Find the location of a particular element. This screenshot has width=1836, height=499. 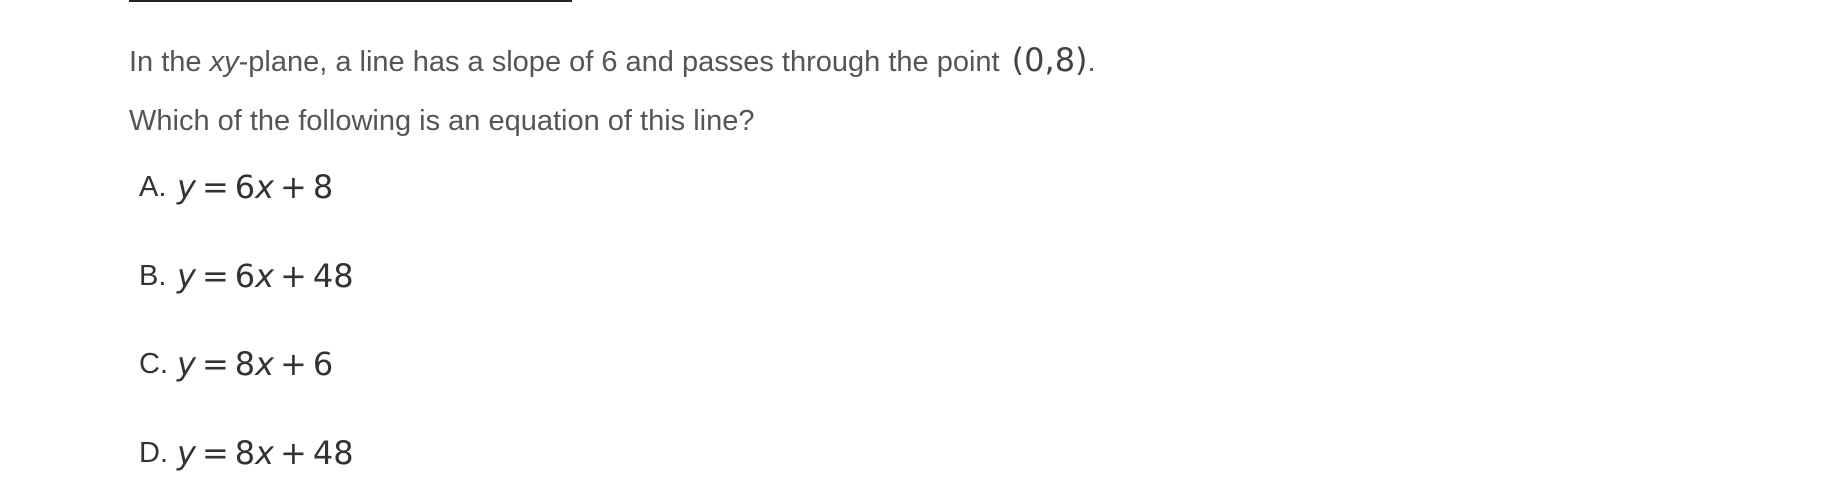

choice-letter: C. is located at coordinates (153, 363).